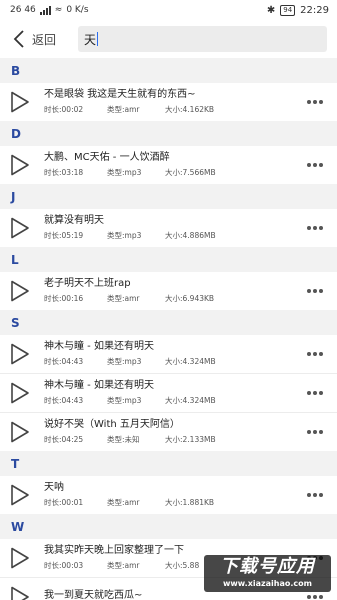 This screenshot has height=600, width=337. Describe the element at coordinates (45, 10) in the screenshot. I see `signal-icon` at that location.